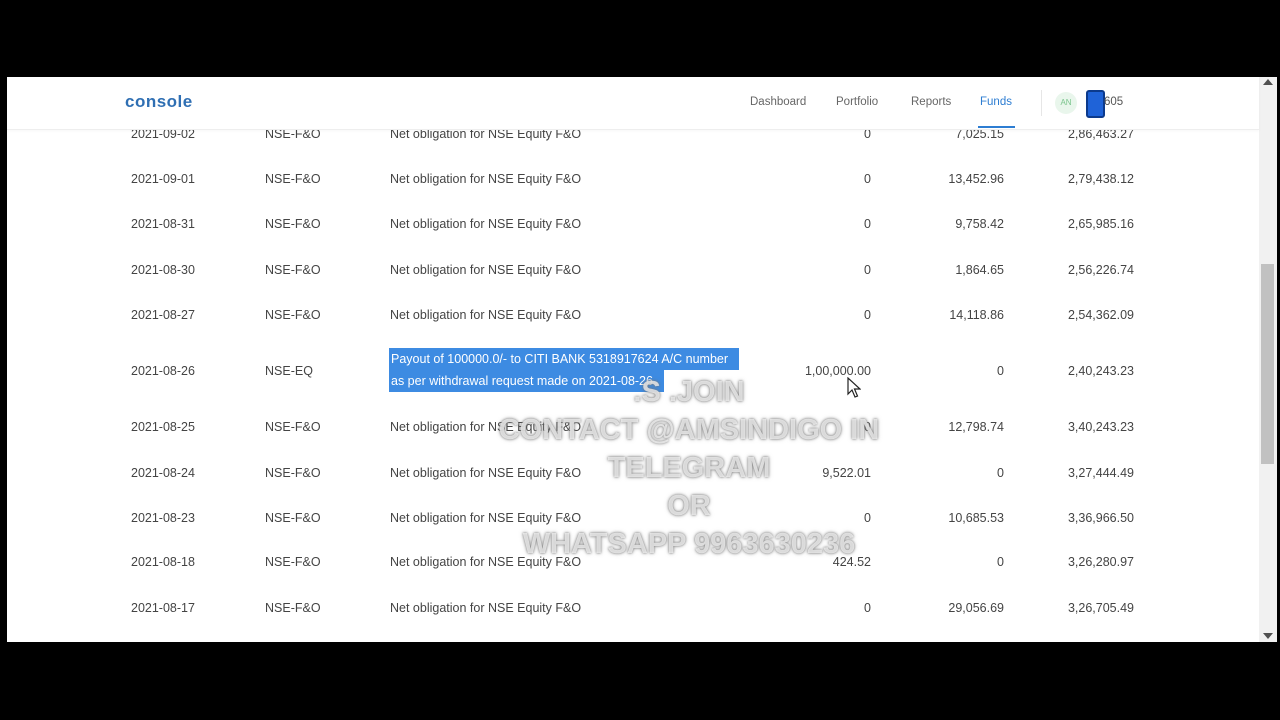 This screenshot has width=1280, height=720. I want to click on row-credit: 10,685.53, so click(976, 518).